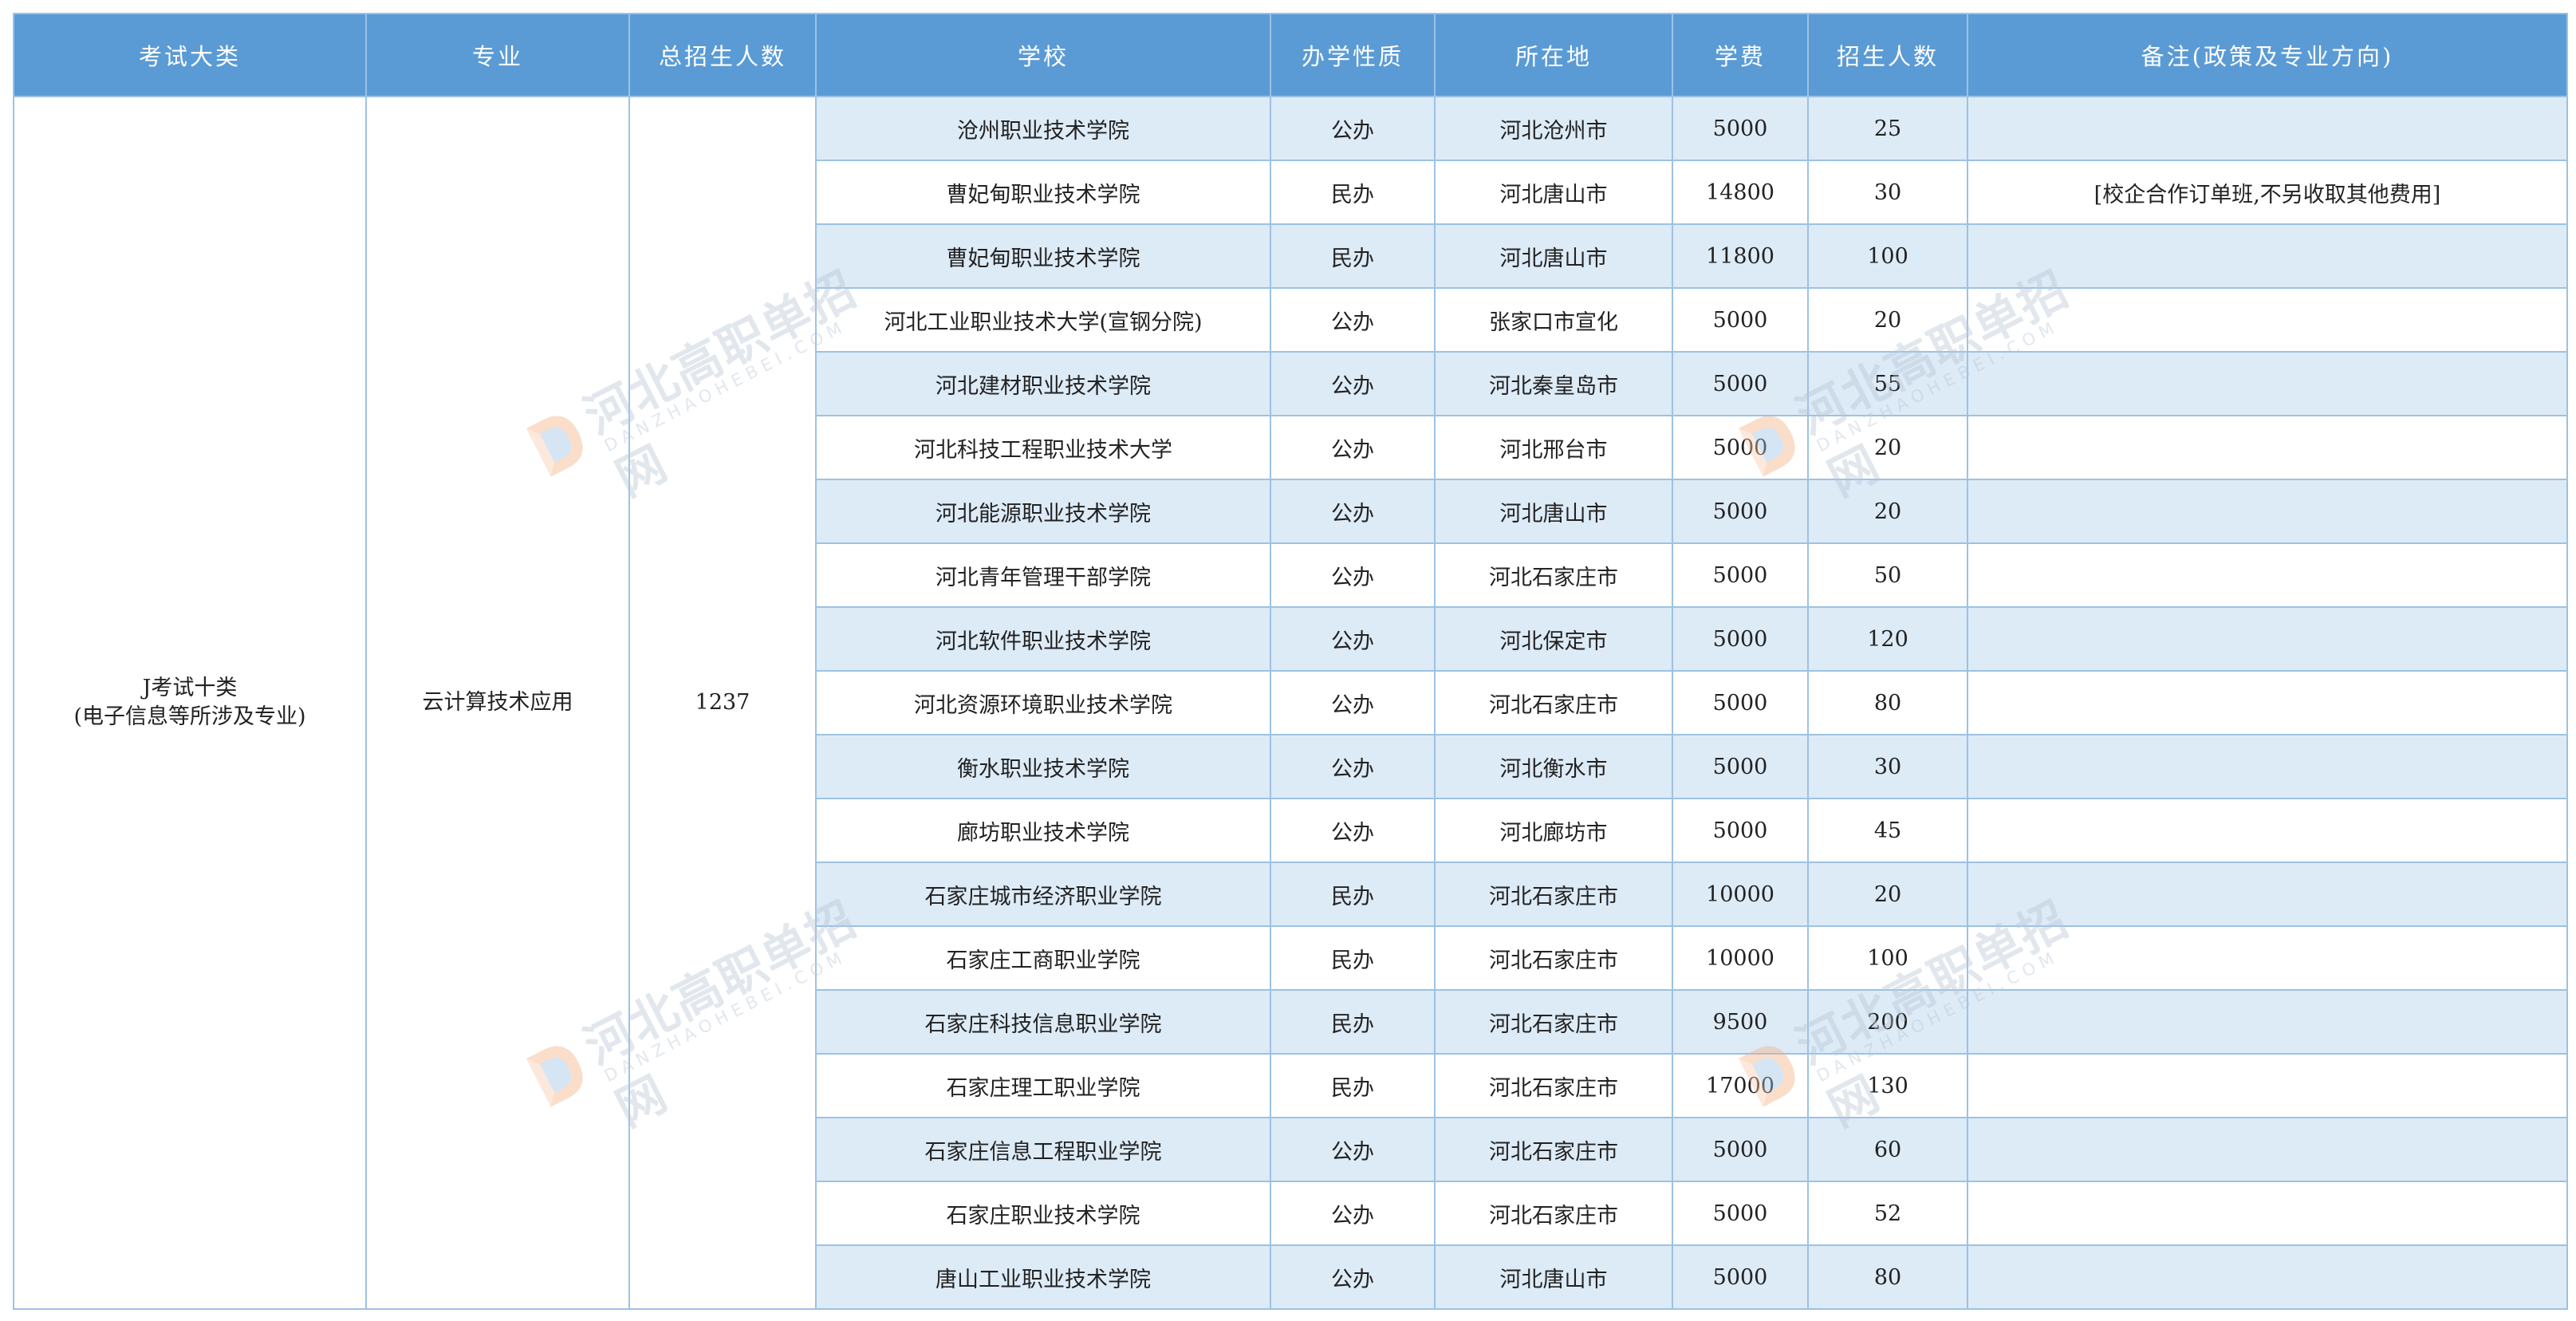 This screenshot has width=2576, height=1321. I want to click on quota-cell: 52, so click(1887, 1213).